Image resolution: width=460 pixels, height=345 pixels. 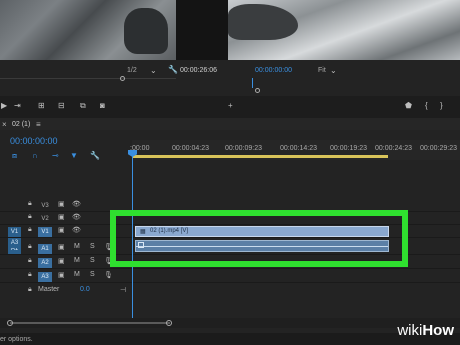 What do you see at coordinates (4, 106) in the screenshot?
I see `play-icon: ▶` at bounding box center [4, 106].